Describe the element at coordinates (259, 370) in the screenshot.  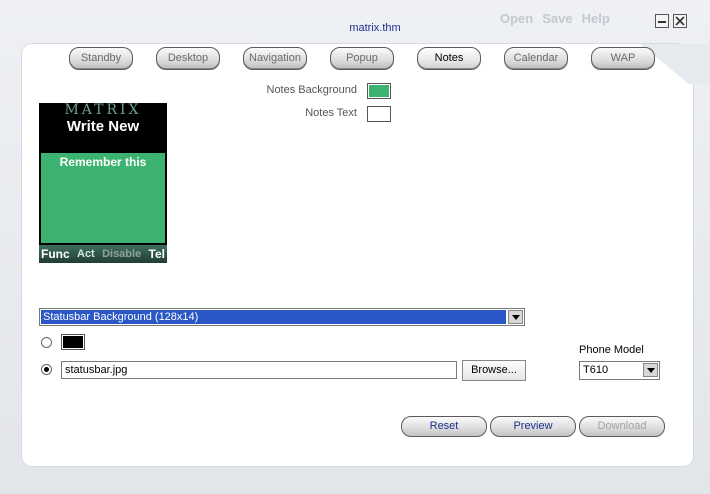
I see `file-path-field: statusbar.jpg` at that location.